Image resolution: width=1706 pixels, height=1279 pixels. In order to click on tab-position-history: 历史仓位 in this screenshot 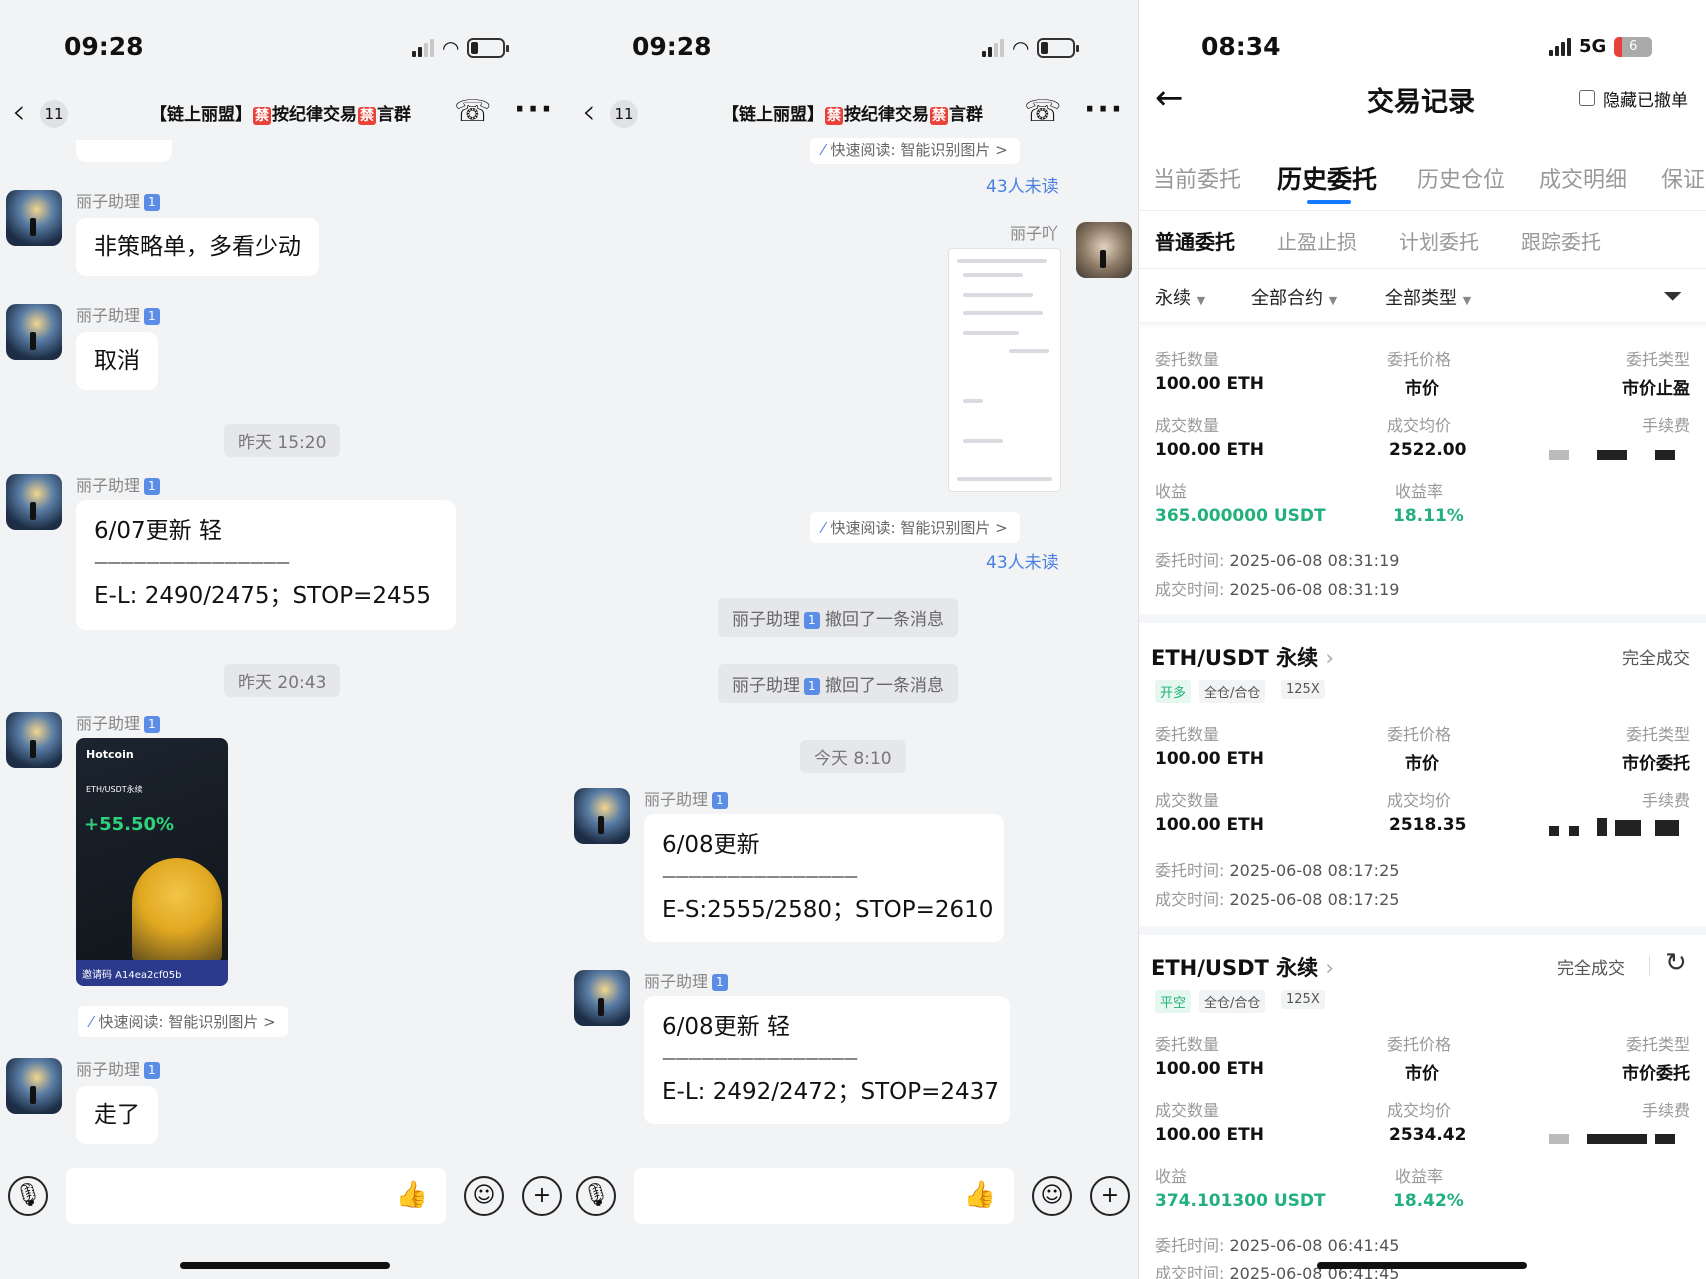, I will do `click(1461, 178)`.